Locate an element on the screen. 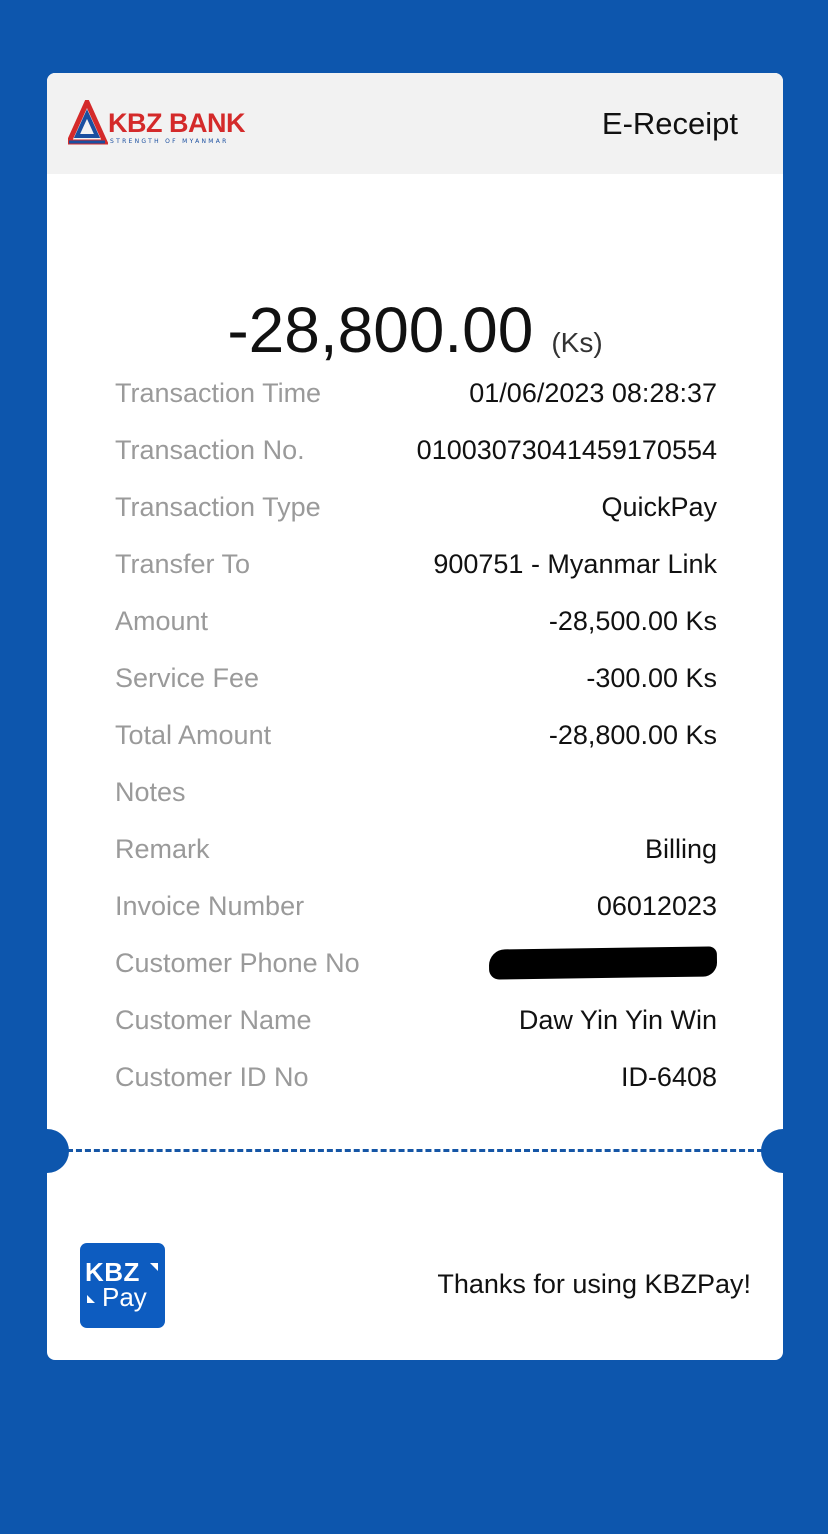  detail-row-transaction-type: Transaction Type QuickPay is located at coordinates (416, 507).